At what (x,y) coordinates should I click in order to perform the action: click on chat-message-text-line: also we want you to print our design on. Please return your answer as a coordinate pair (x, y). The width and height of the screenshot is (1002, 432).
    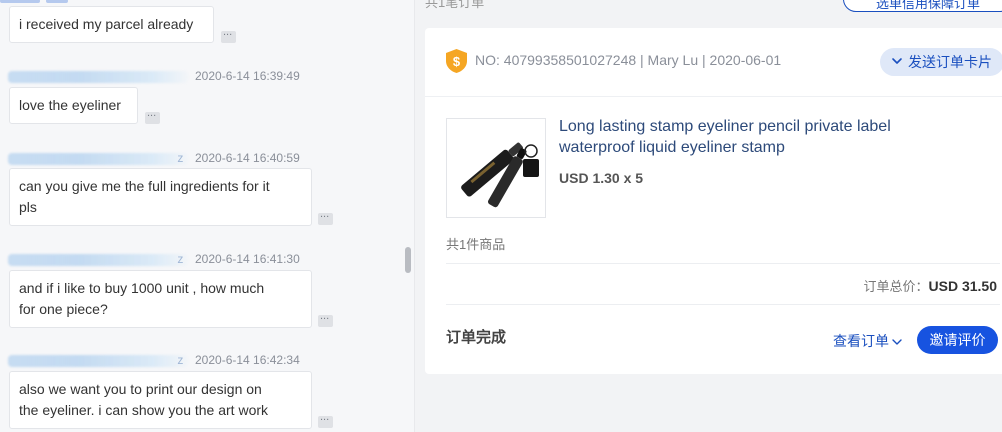
    Looking at the image, I should click on (140, 389).